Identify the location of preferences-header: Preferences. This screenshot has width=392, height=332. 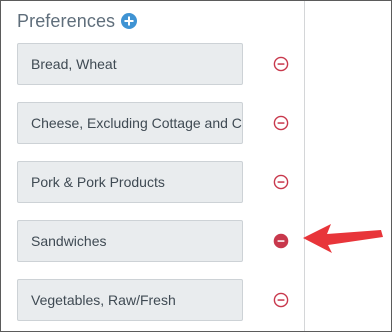
(77, 21).